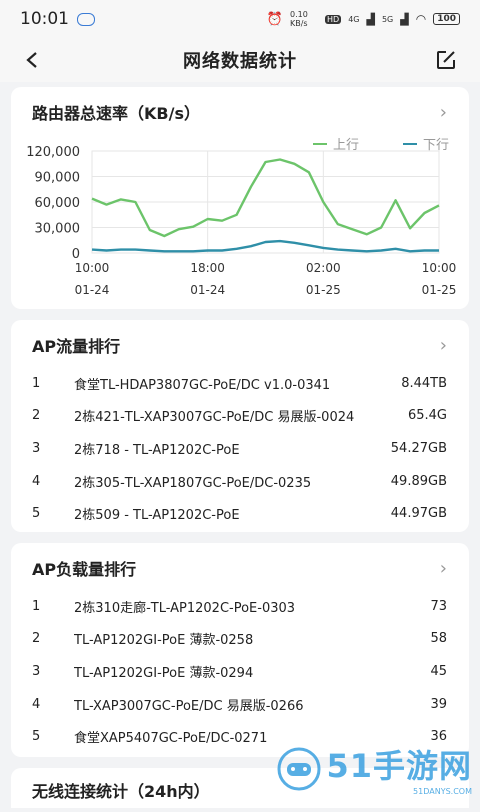 This screenshot has width=480, height=812. Describe the element at coordinates (44, 19) in the screenshot. I see `status-time: 10:01` at that location.